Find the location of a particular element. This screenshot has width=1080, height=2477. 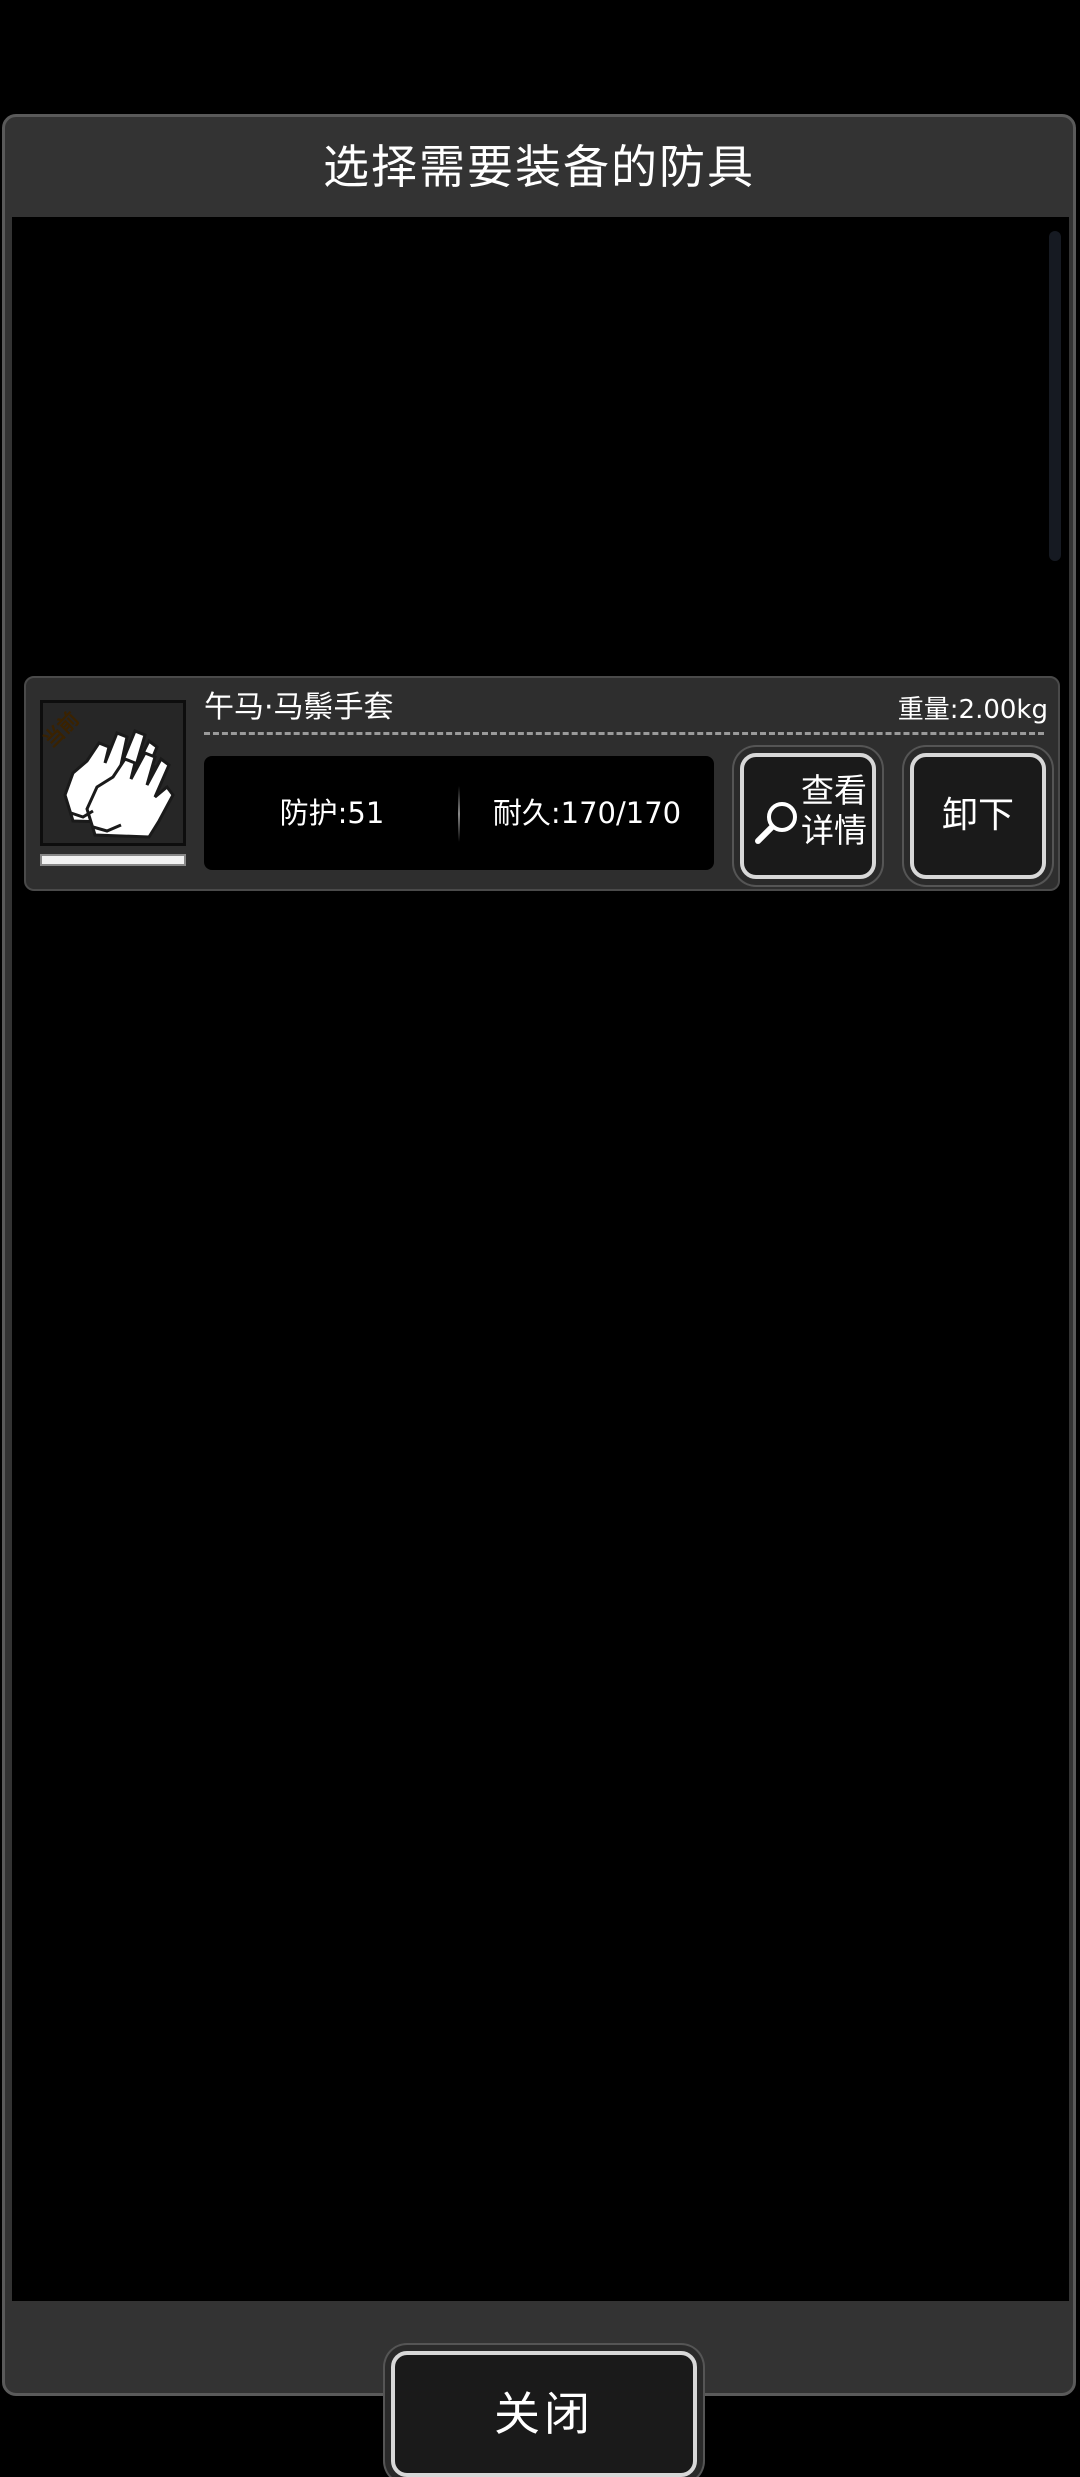

defense-stat: 防护:51 is located at coordinates (332, 813).